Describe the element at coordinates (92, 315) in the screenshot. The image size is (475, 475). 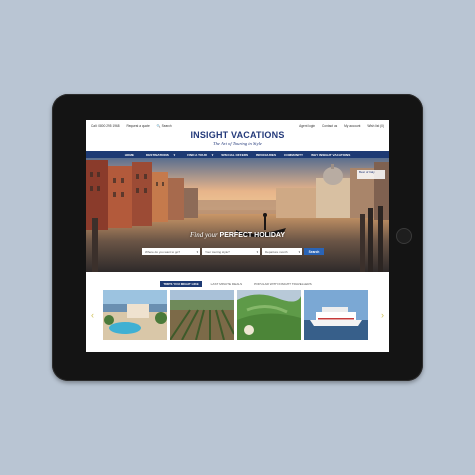
I see `carousel-prev-icon: ‹` at that location.